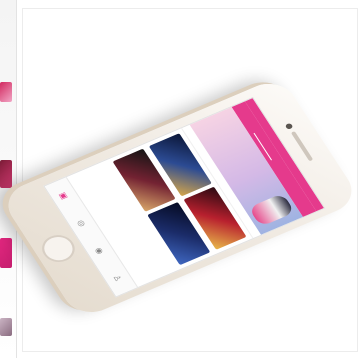  I want to click on chat-icon: ◉, so click(99, 250).